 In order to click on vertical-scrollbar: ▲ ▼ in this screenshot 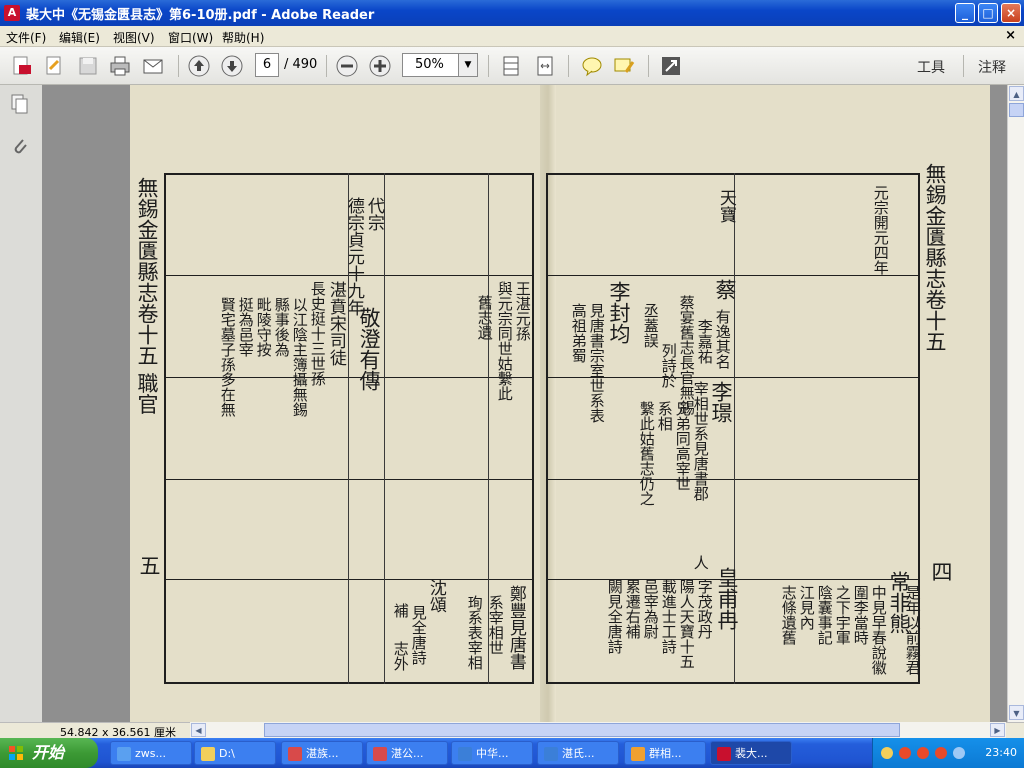, I will do `click(1015, 403)`.